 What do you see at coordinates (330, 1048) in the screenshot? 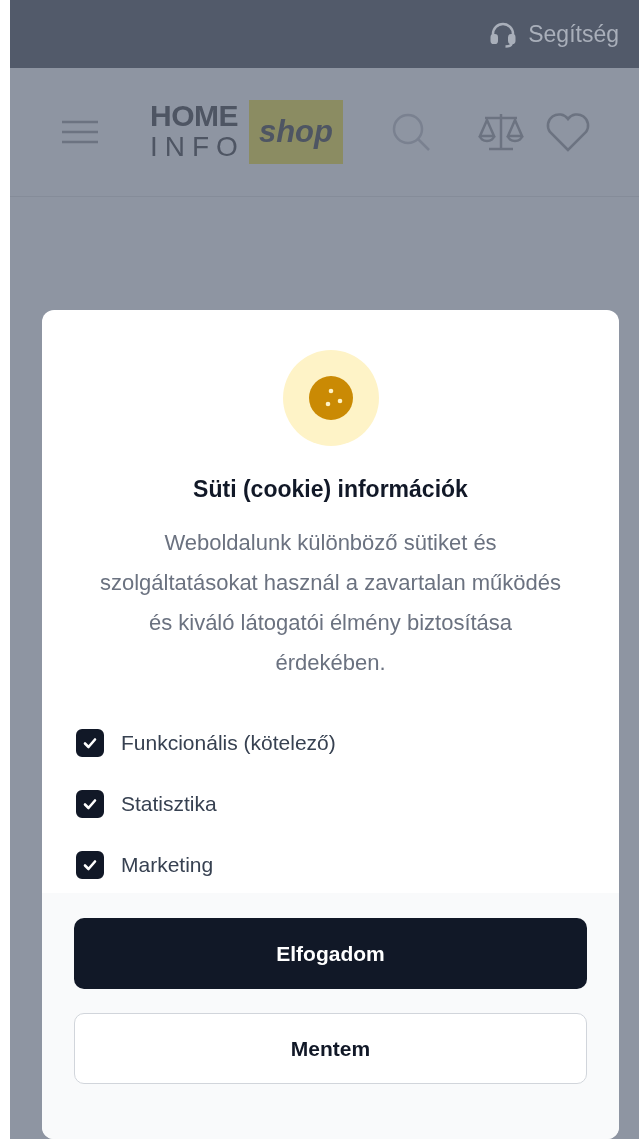
I see `save-button: Mentem` at bounding box center [330, 1048].